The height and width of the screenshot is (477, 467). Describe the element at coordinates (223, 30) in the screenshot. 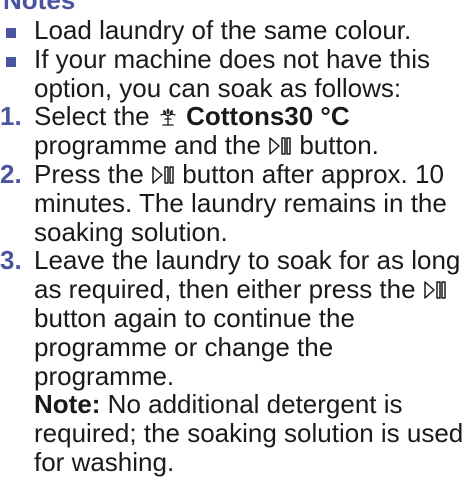

I see `bullet-text: Load laundry of the same colour.` at that location.